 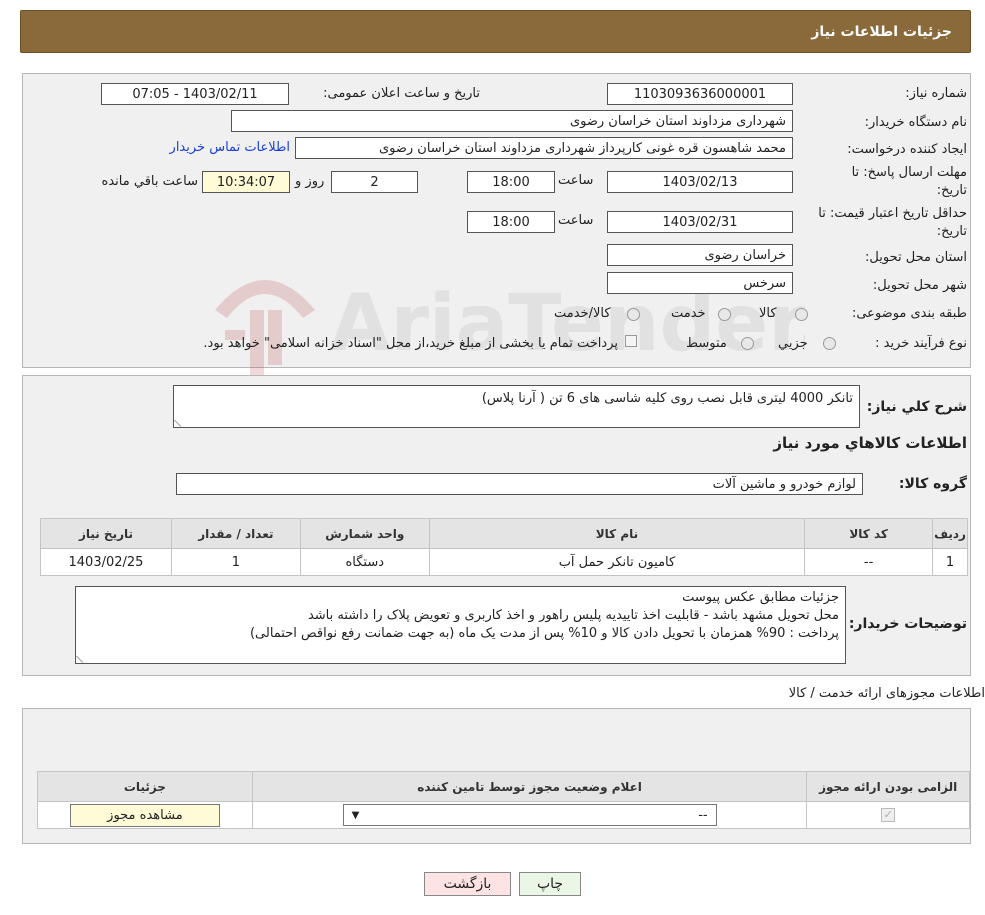 What do you see at coordinates (793, 343) in the screenshot?
I see `process-option-partial: جزیي` at bounding box center [793, 343].